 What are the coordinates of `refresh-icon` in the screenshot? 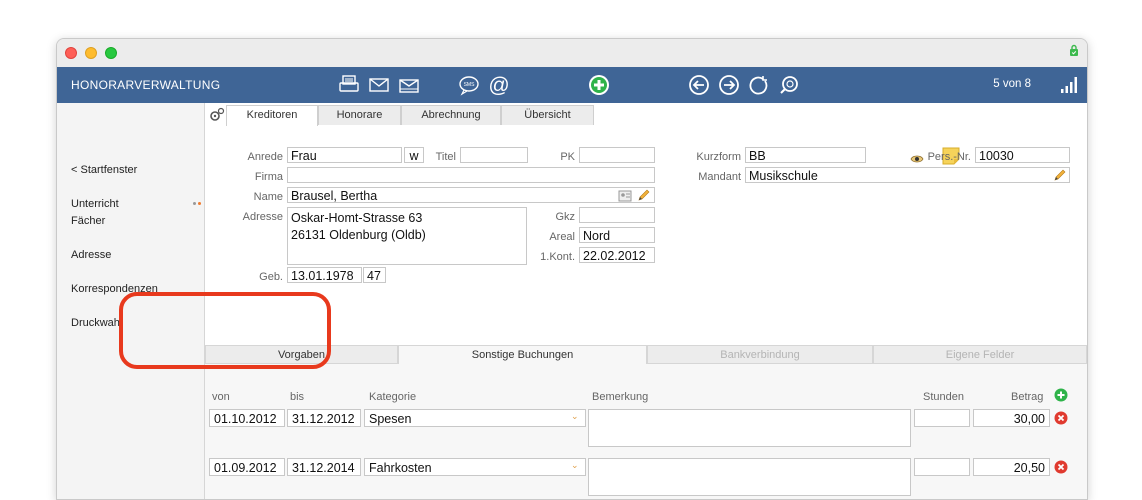 It's located at (759, 85).